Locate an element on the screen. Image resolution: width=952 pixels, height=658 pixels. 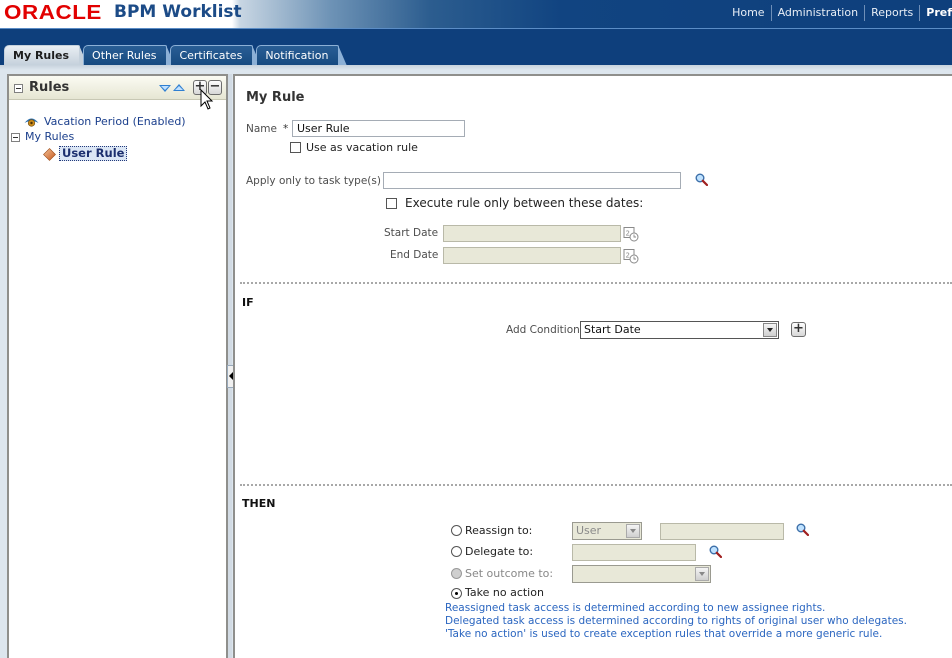
set-outcome-radio is located at coordinates (456, 573).